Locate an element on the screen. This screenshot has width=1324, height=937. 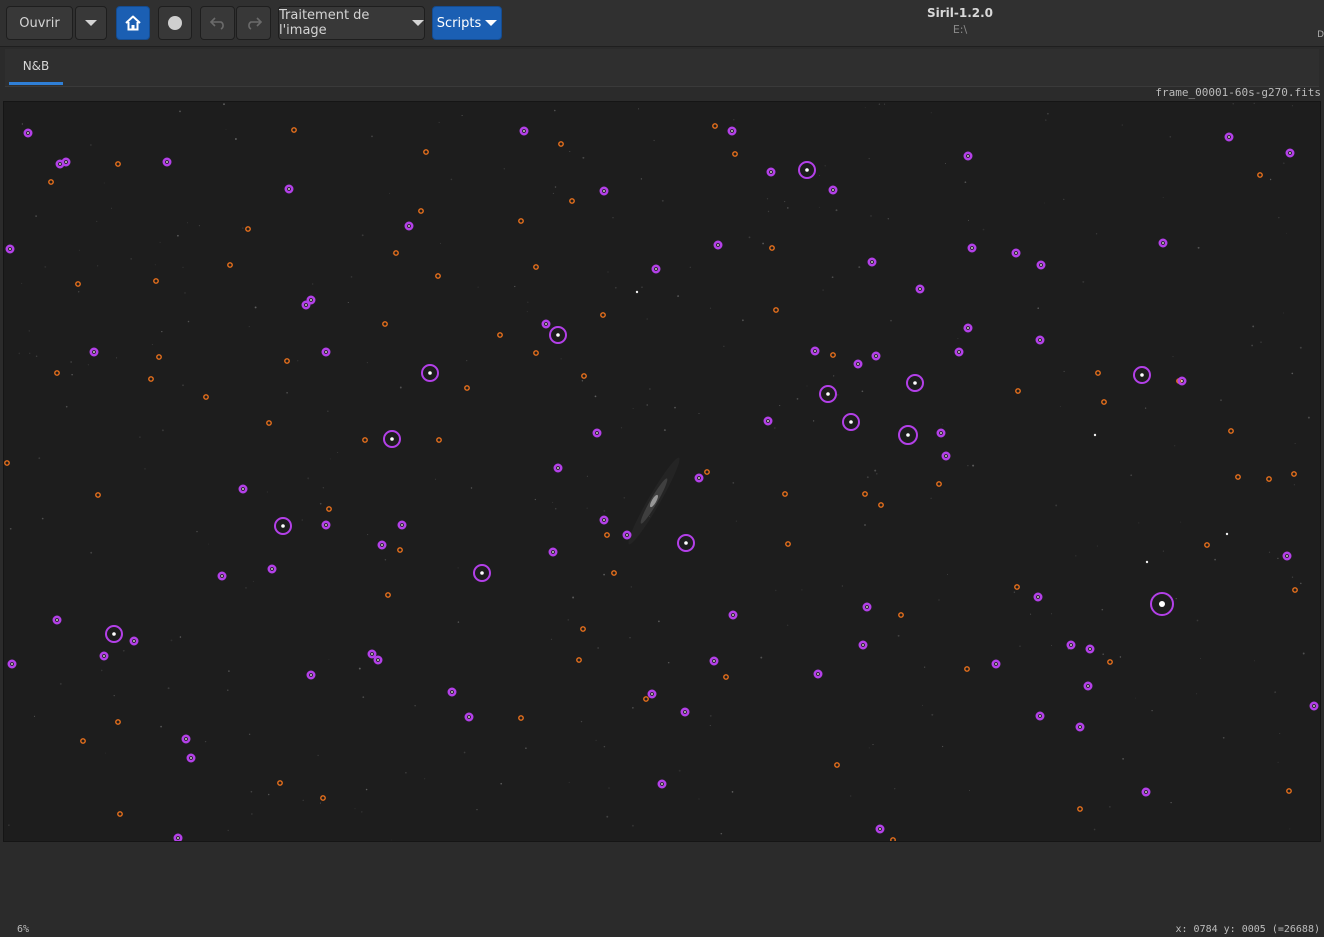
bright-star is located at coordinates (1095, 435).